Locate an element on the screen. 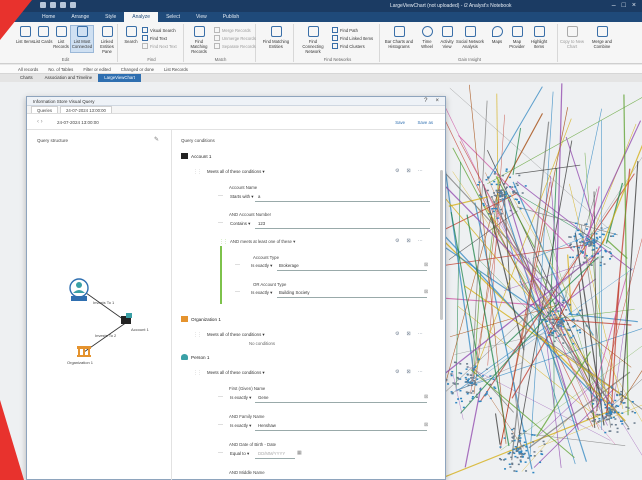  dialog-close-icon: × is located at coordinates (437, 101).